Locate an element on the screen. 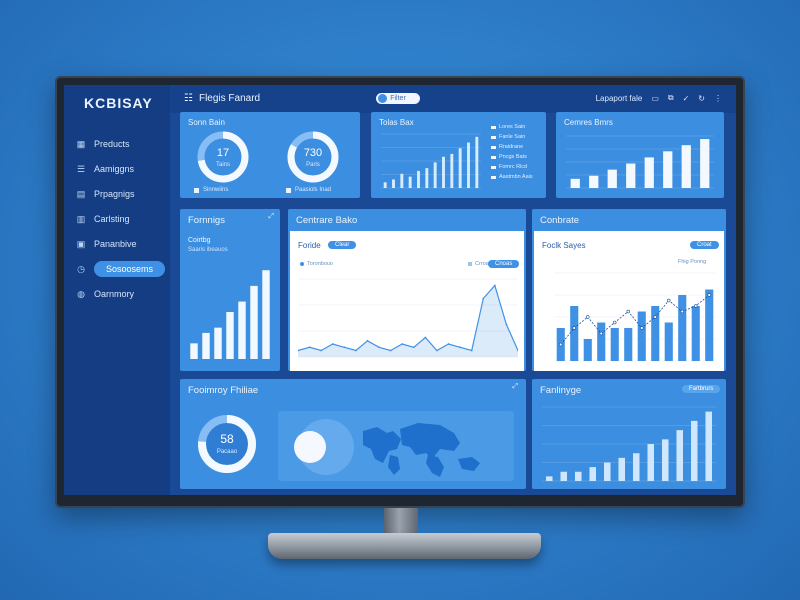 This screenshot has height=600, width=800. sidebar-item-label: Oarnmory is located at coordinates (114, 293).